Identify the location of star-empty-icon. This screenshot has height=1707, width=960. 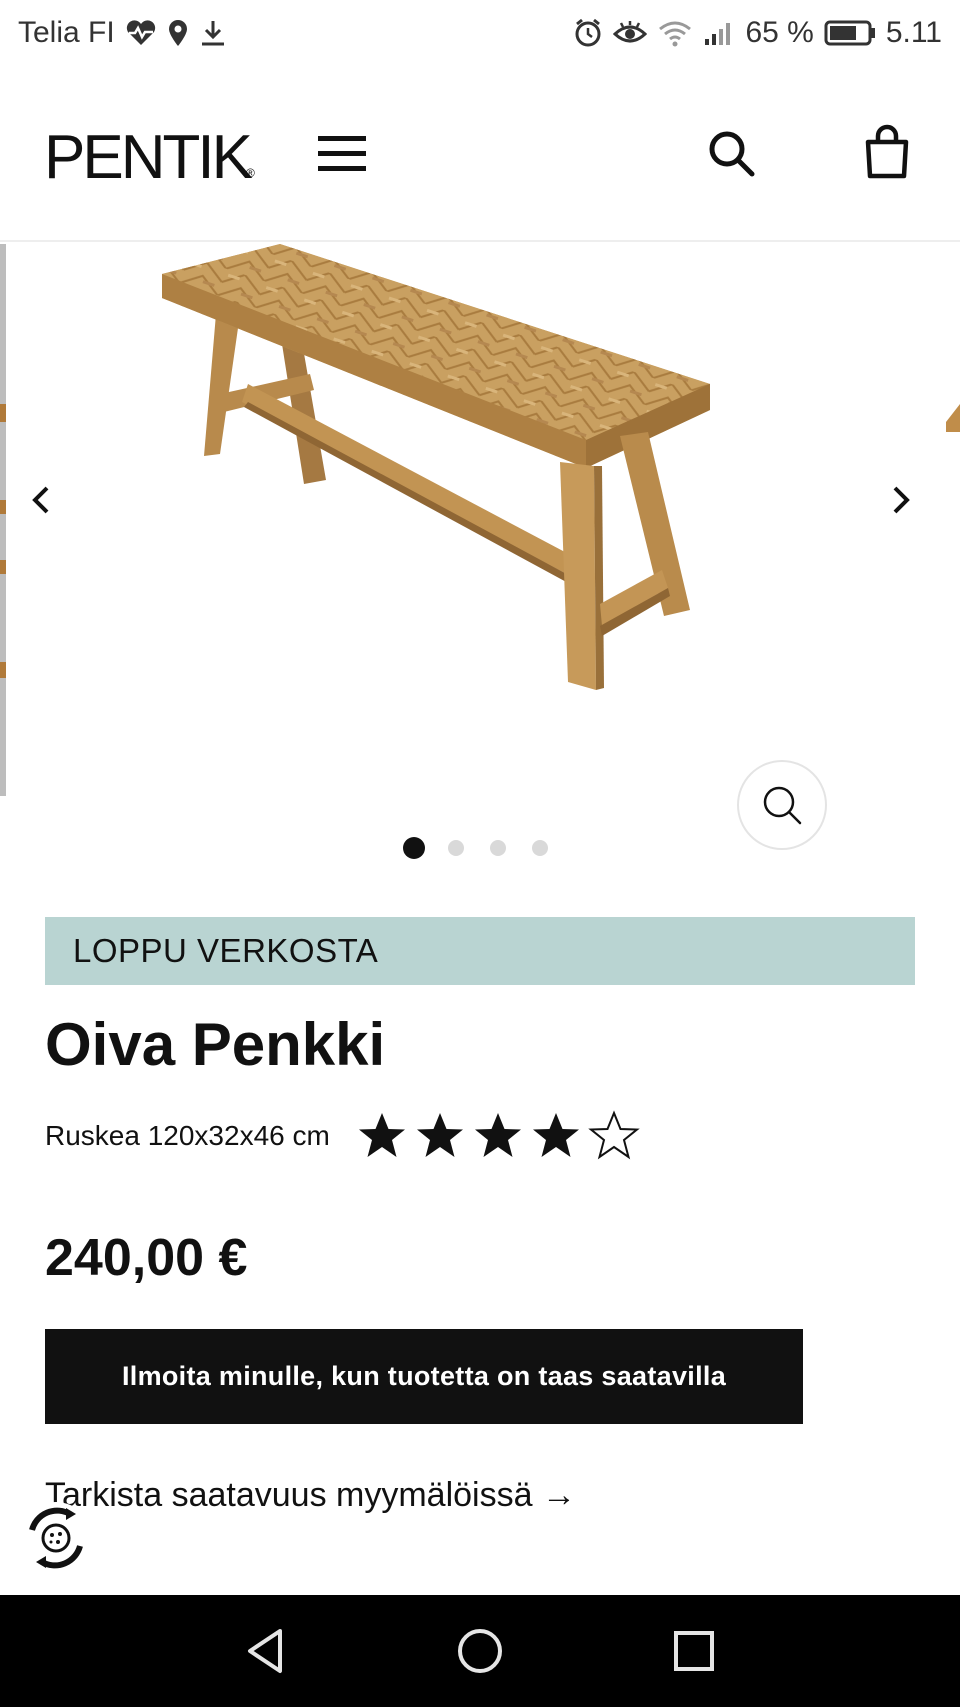
(614, 1135).